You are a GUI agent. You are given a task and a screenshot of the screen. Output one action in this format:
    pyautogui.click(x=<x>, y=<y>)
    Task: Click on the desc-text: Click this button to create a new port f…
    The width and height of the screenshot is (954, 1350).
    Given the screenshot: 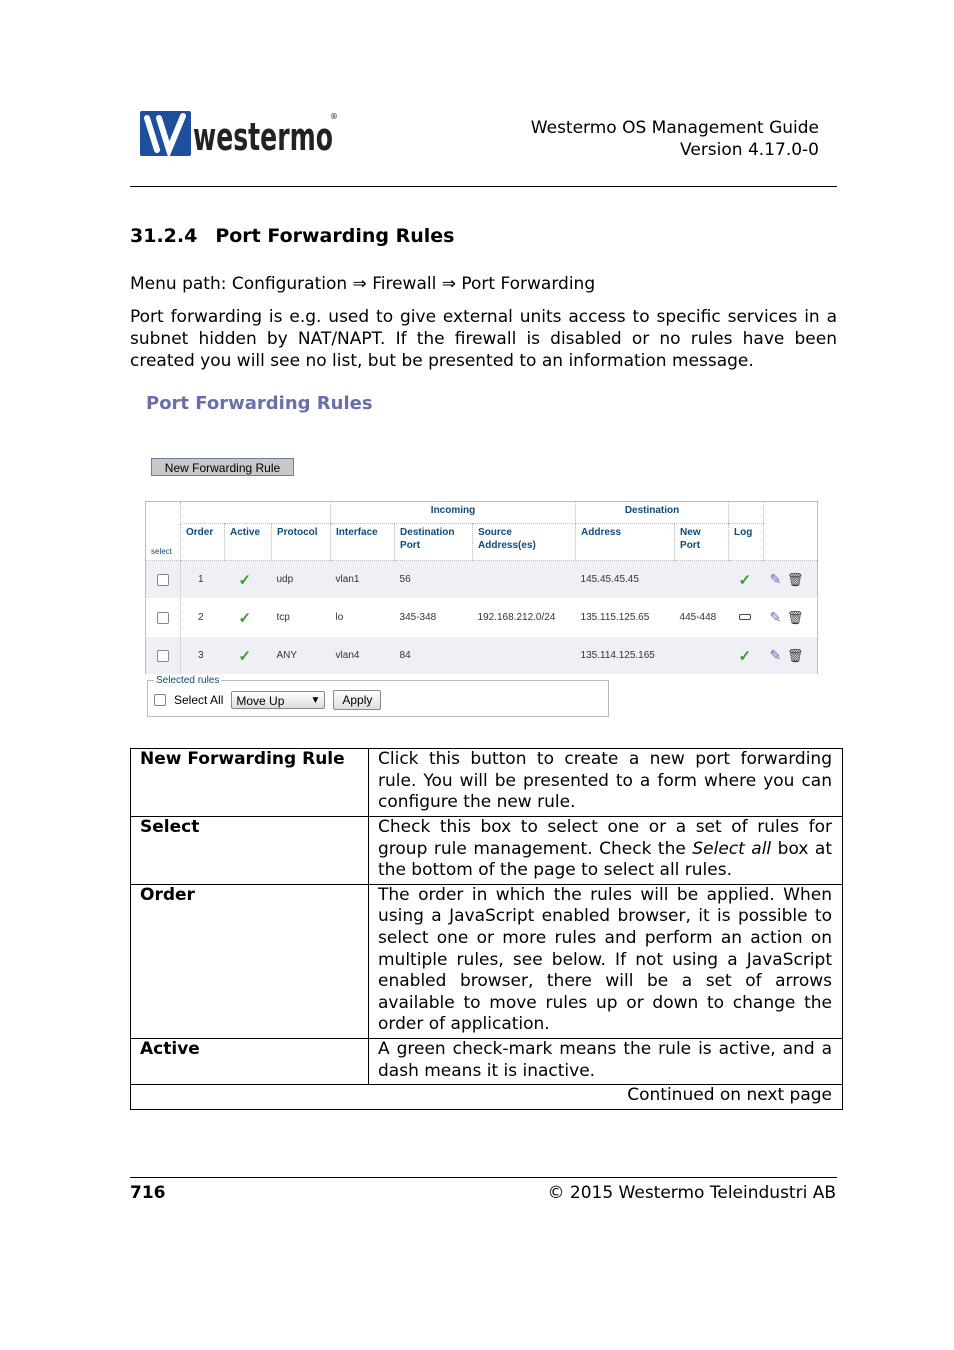 What is the action you would take?
    pyautogui.click(x=605, y=782)
    